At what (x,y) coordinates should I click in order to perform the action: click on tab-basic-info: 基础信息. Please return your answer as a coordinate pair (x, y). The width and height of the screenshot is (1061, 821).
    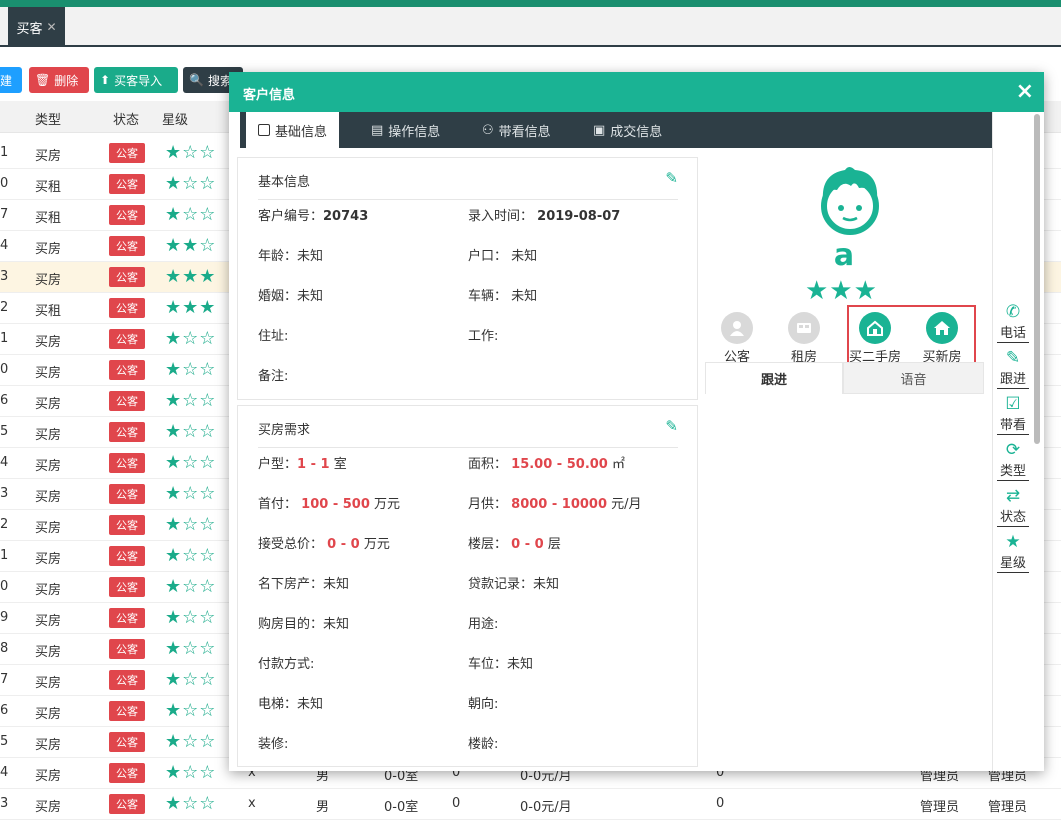
    Looking at the image, I should click on (293, 130).